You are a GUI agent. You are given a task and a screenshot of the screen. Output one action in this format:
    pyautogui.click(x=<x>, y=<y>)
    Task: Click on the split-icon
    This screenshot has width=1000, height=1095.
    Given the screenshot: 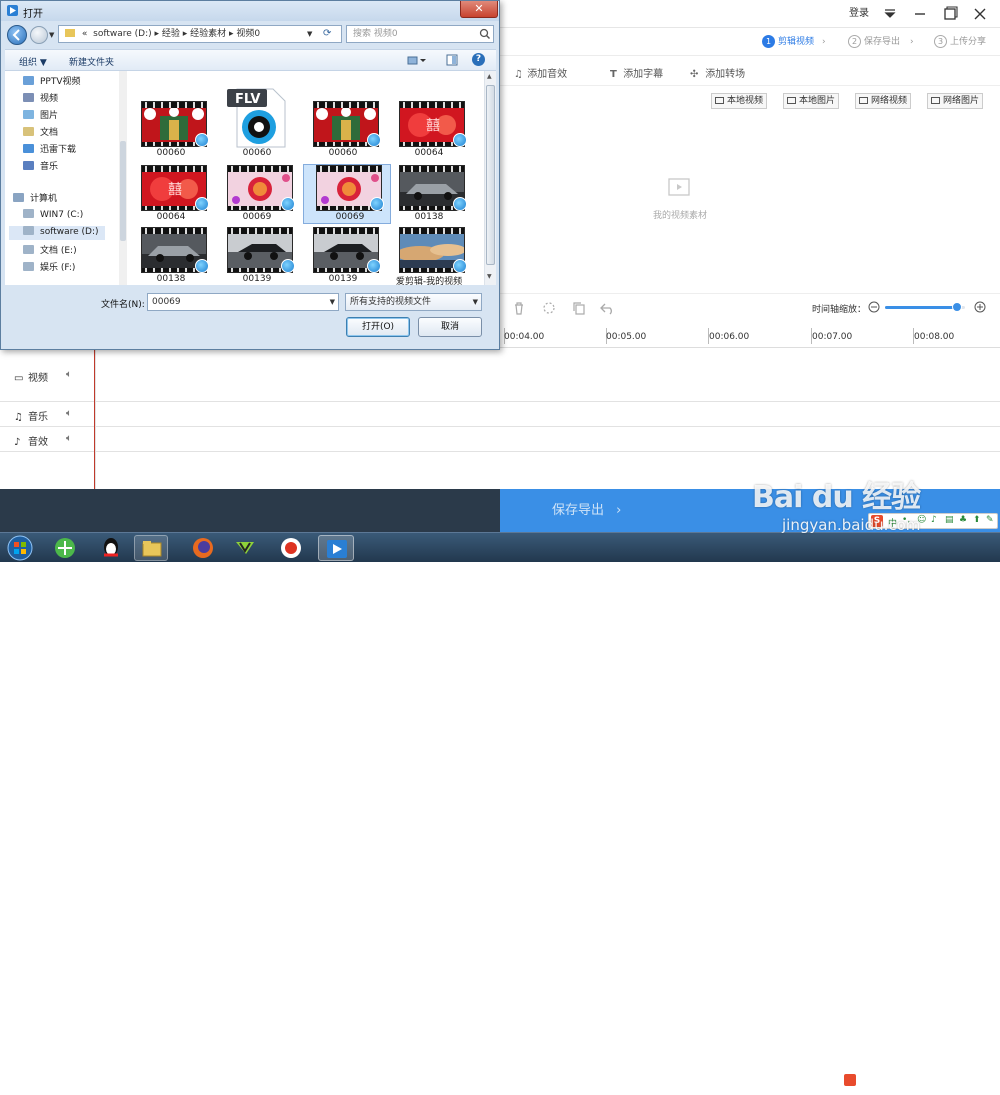 What is the action you would take?
    pyautogui.click(x=549, y=308)
    